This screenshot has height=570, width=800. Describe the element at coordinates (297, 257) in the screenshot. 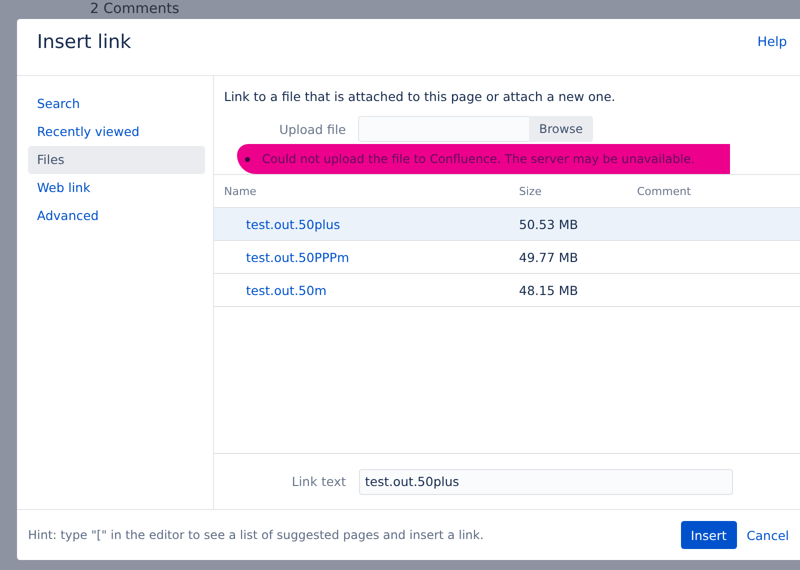

I see `file-name: test.out.50PPPm` at that location.